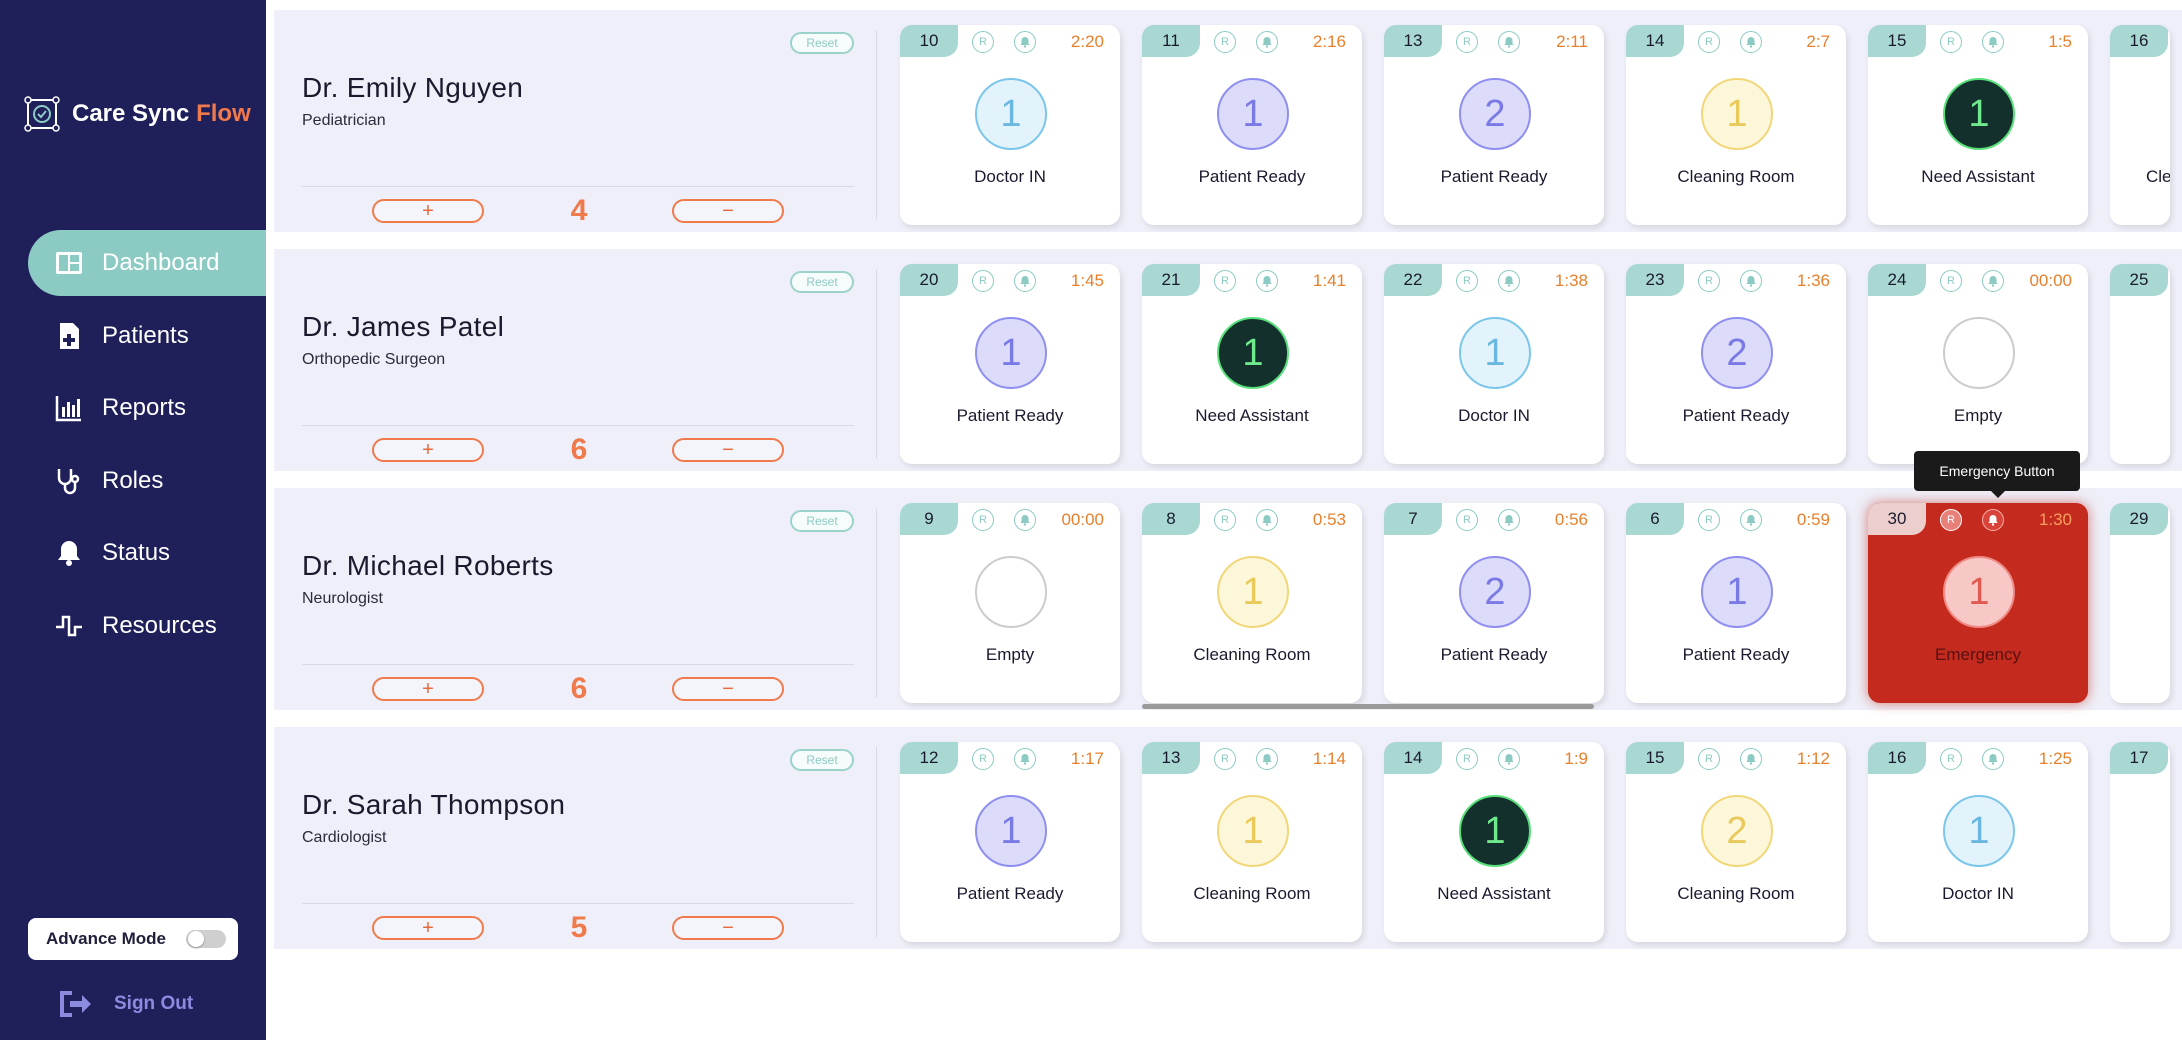 The height and width of the screenshot is (1040, 2182). What do you see at coordinates (147, 336) in the screenshot?
I see `sidebar-item-patients: Patients` at bounding box center [147, 336].